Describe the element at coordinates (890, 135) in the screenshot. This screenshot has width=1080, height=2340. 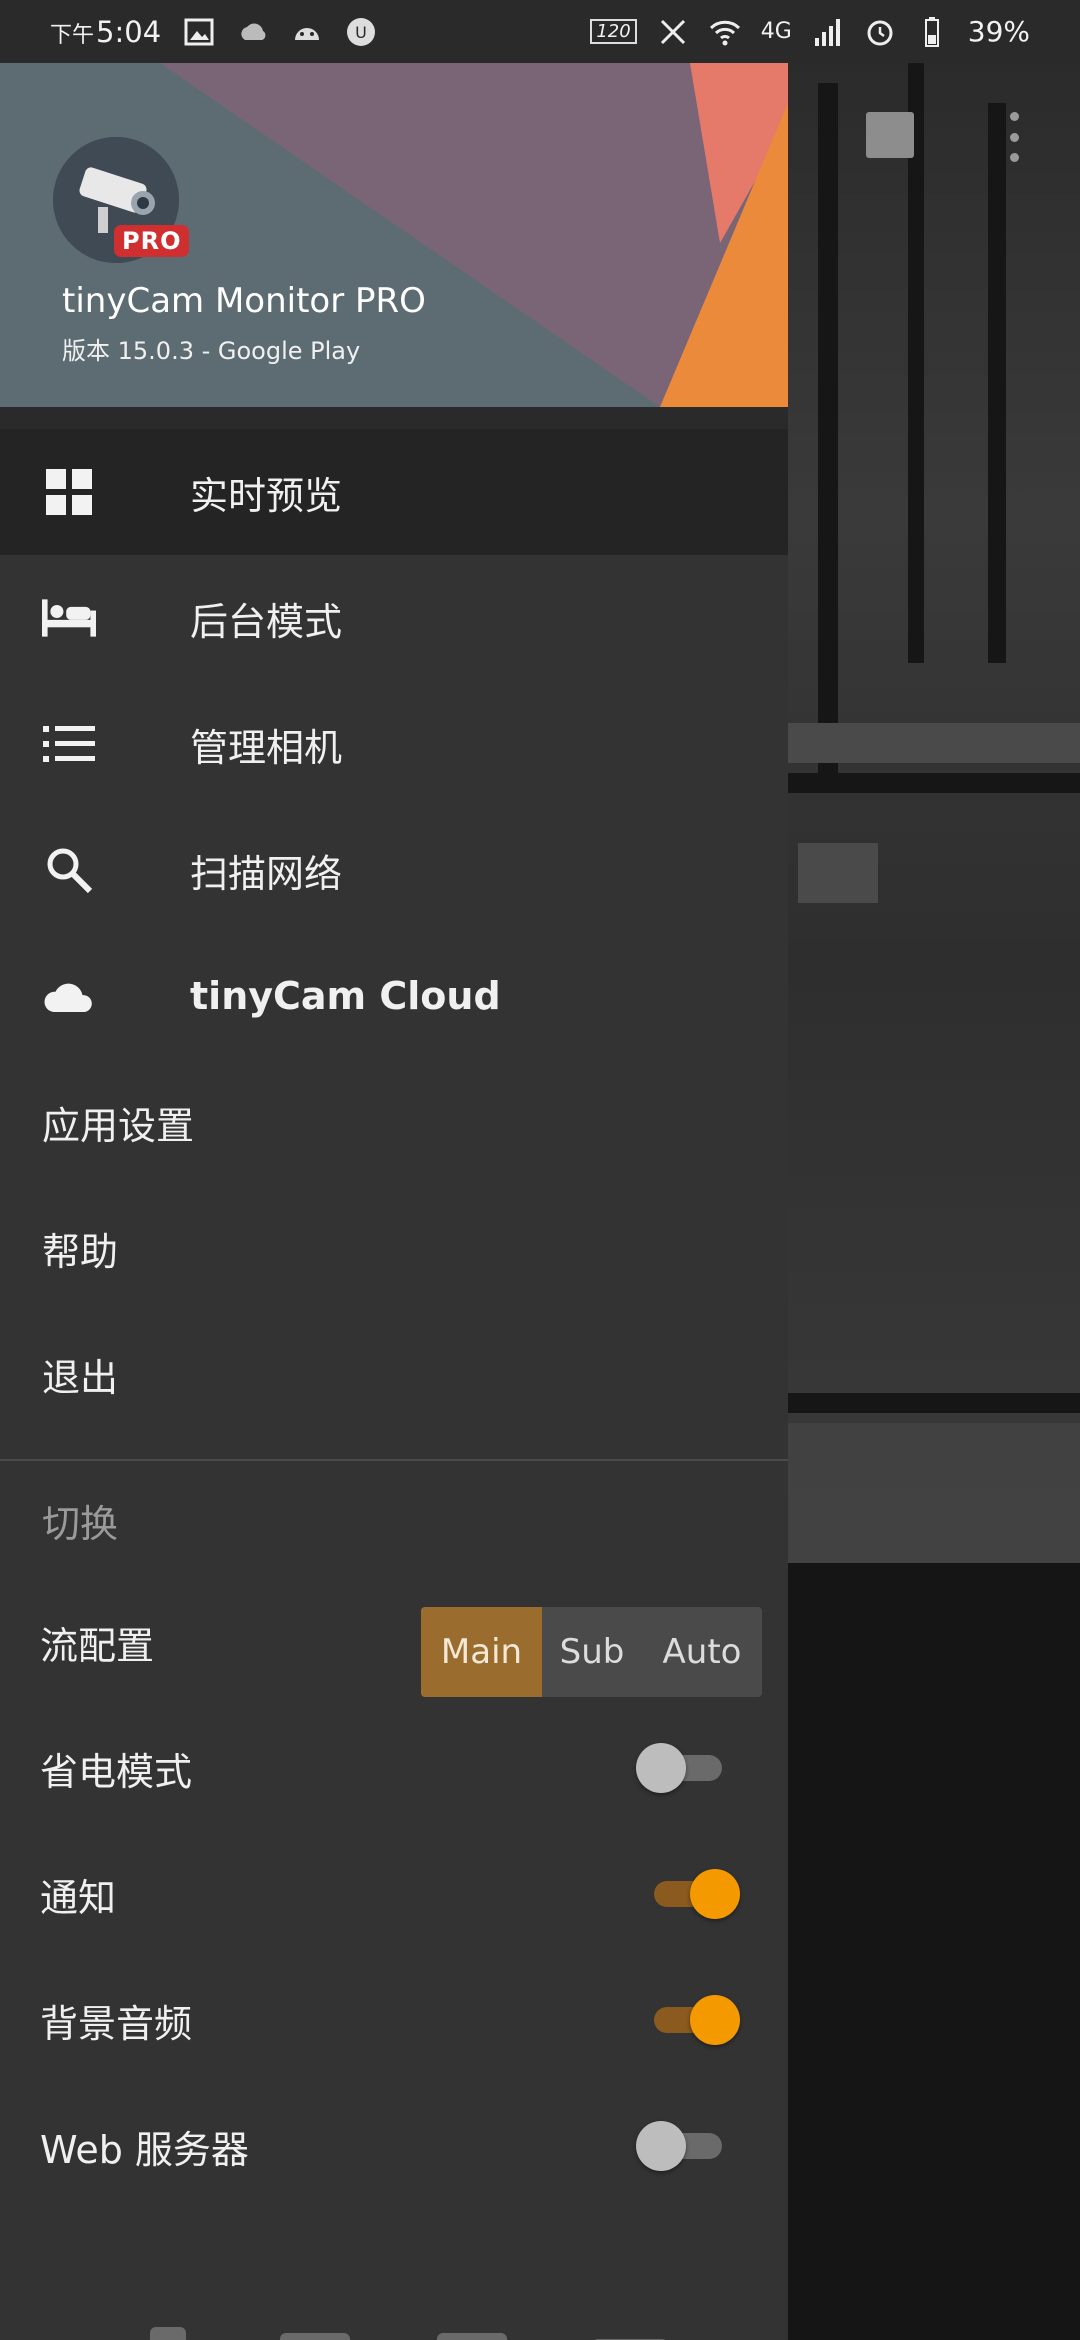
I see `stop-button` at that location.